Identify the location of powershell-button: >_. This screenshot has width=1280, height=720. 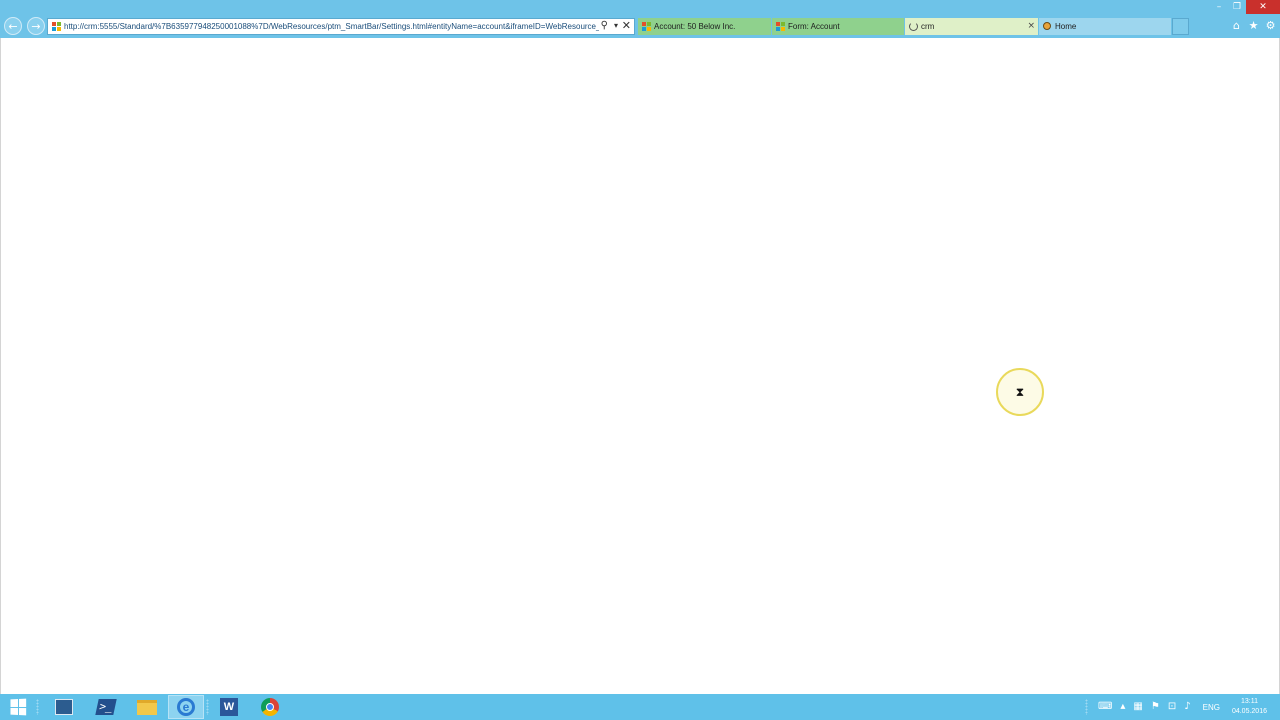
(106, 707).